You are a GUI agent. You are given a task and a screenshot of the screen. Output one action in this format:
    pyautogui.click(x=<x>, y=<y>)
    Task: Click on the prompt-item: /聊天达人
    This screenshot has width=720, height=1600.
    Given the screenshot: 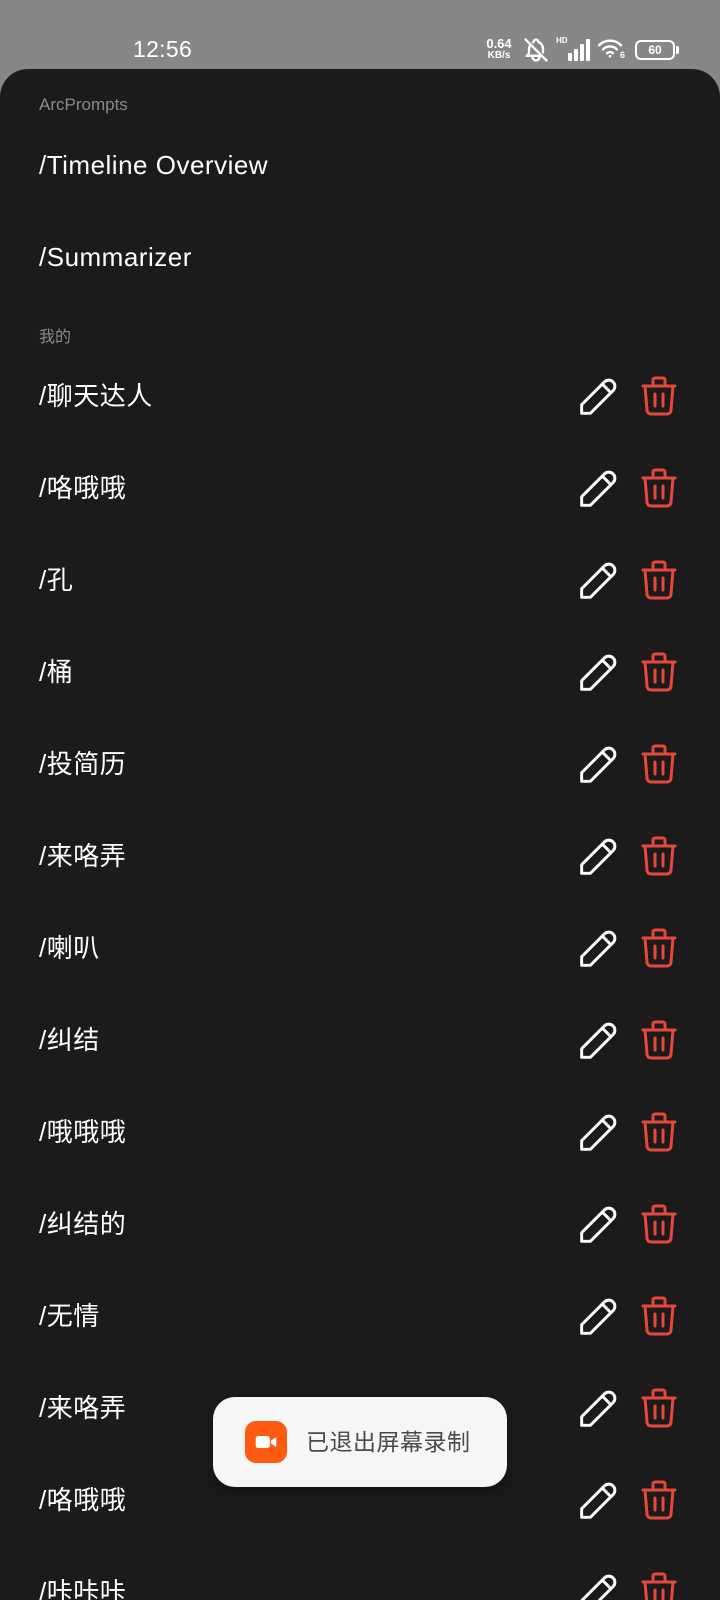 What is the action you would take?
    pyautogui.click(x=360, y=396)
    